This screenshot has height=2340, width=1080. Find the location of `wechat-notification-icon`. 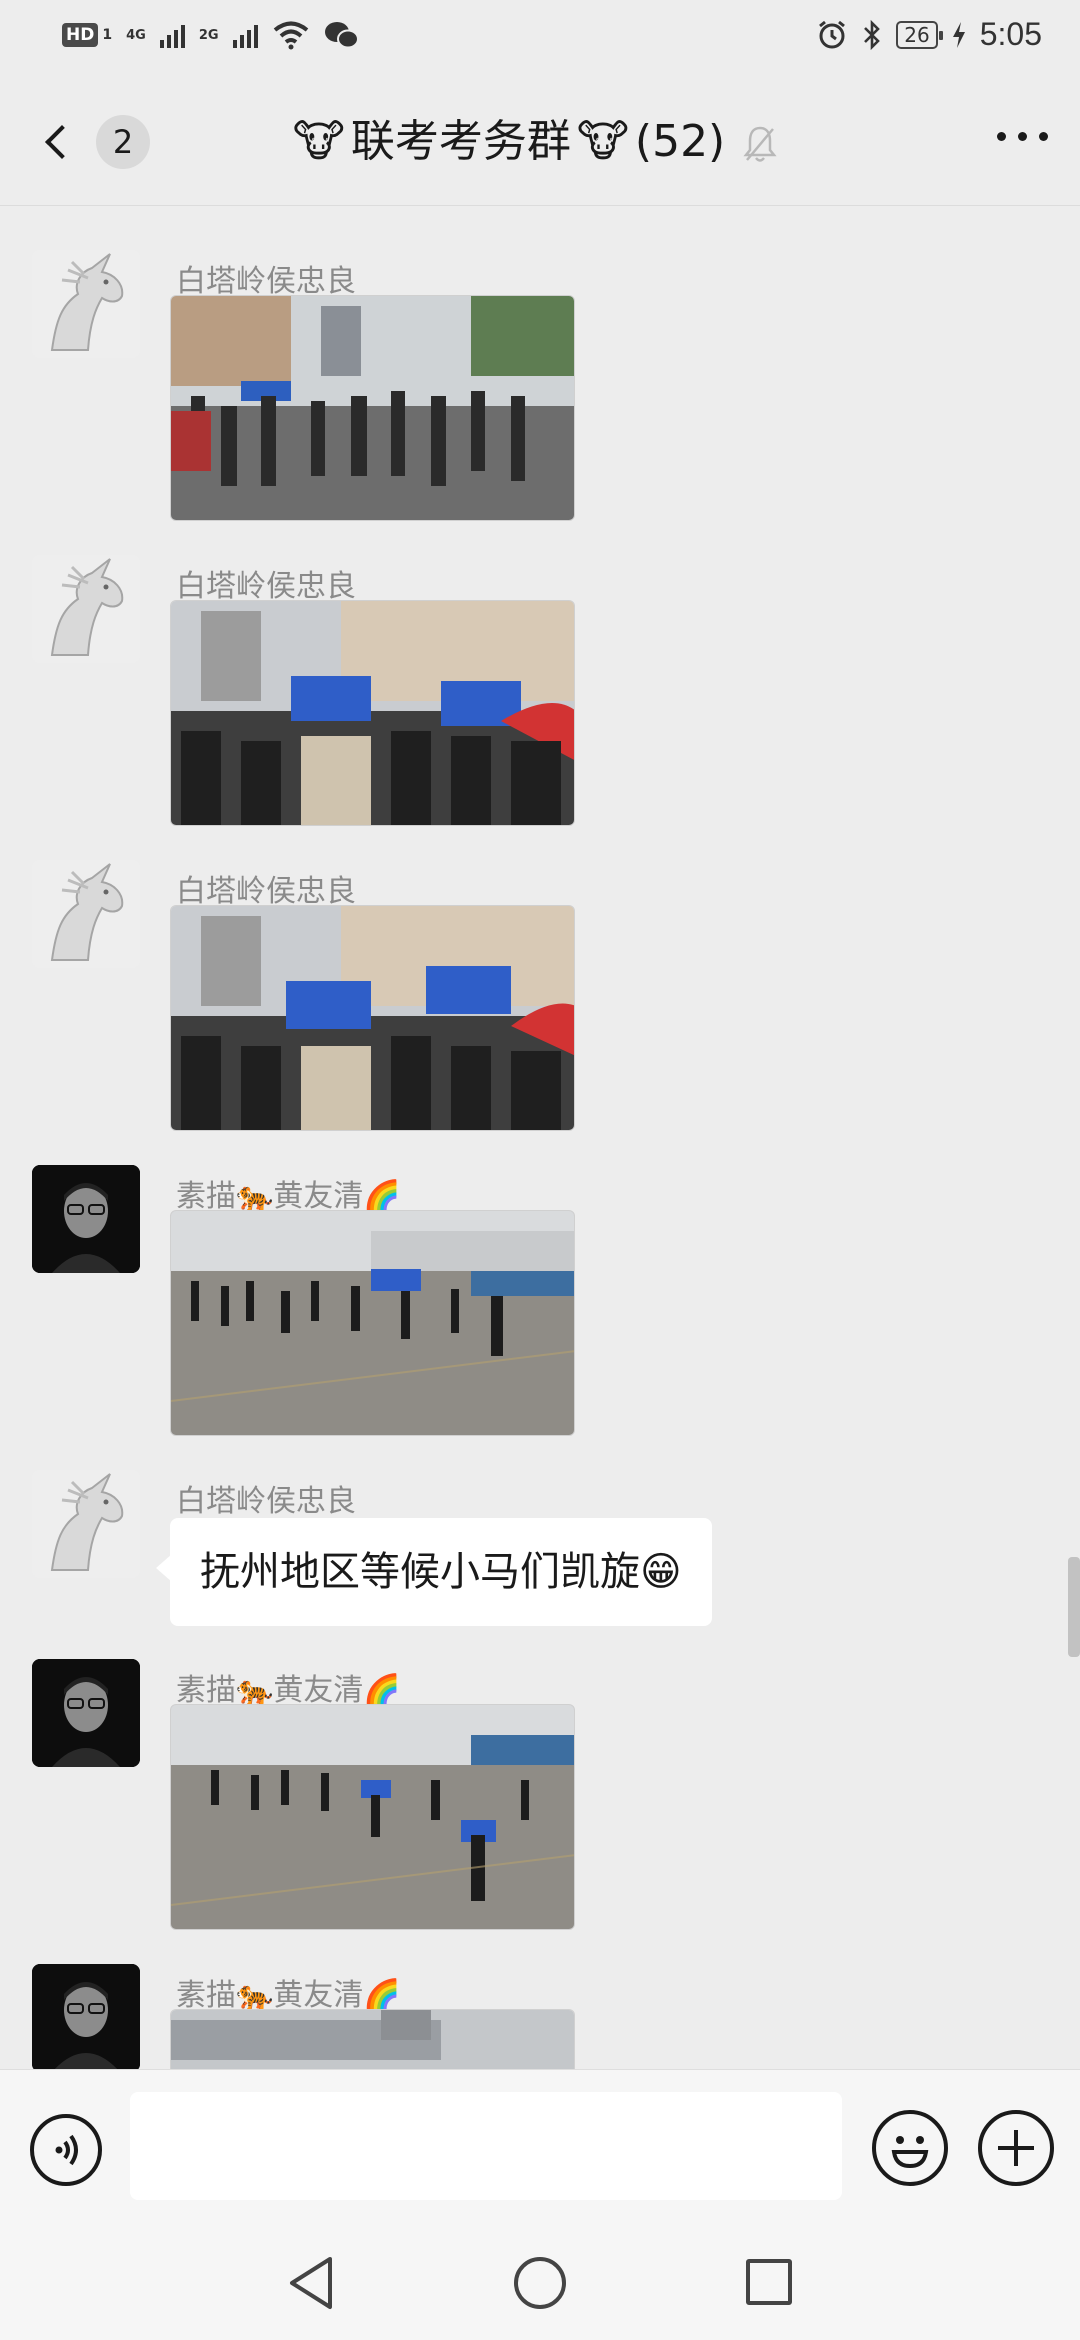

wechat-notification-icon is located at coordinates (341, 35).